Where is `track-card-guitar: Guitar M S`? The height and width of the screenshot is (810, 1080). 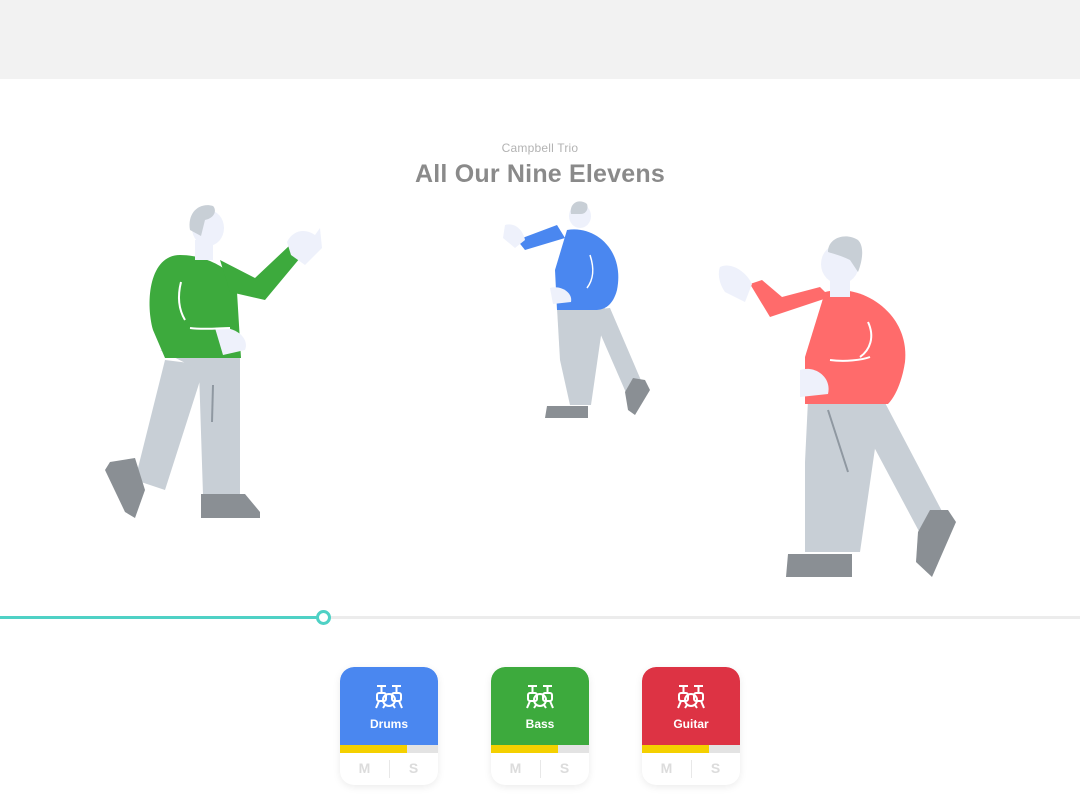 track-card-guitar: Guitar M S is located at coordinates (691, 726).